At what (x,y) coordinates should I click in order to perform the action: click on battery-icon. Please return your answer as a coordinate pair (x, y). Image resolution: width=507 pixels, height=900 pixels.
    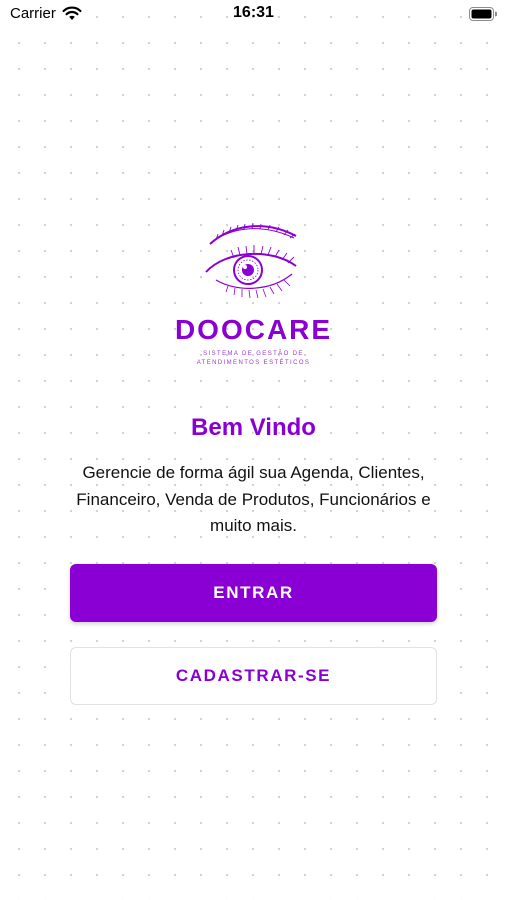
    Looking at the image, I should click on (483, 14).